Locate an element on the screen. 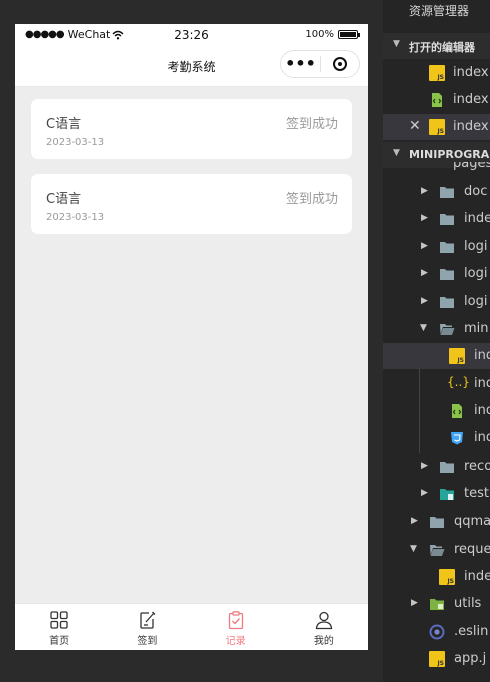 The width and height of the screenshot is (490, 682). tab-bar: 首页 签到 记录 我的 is located at coordinates (191, 626).